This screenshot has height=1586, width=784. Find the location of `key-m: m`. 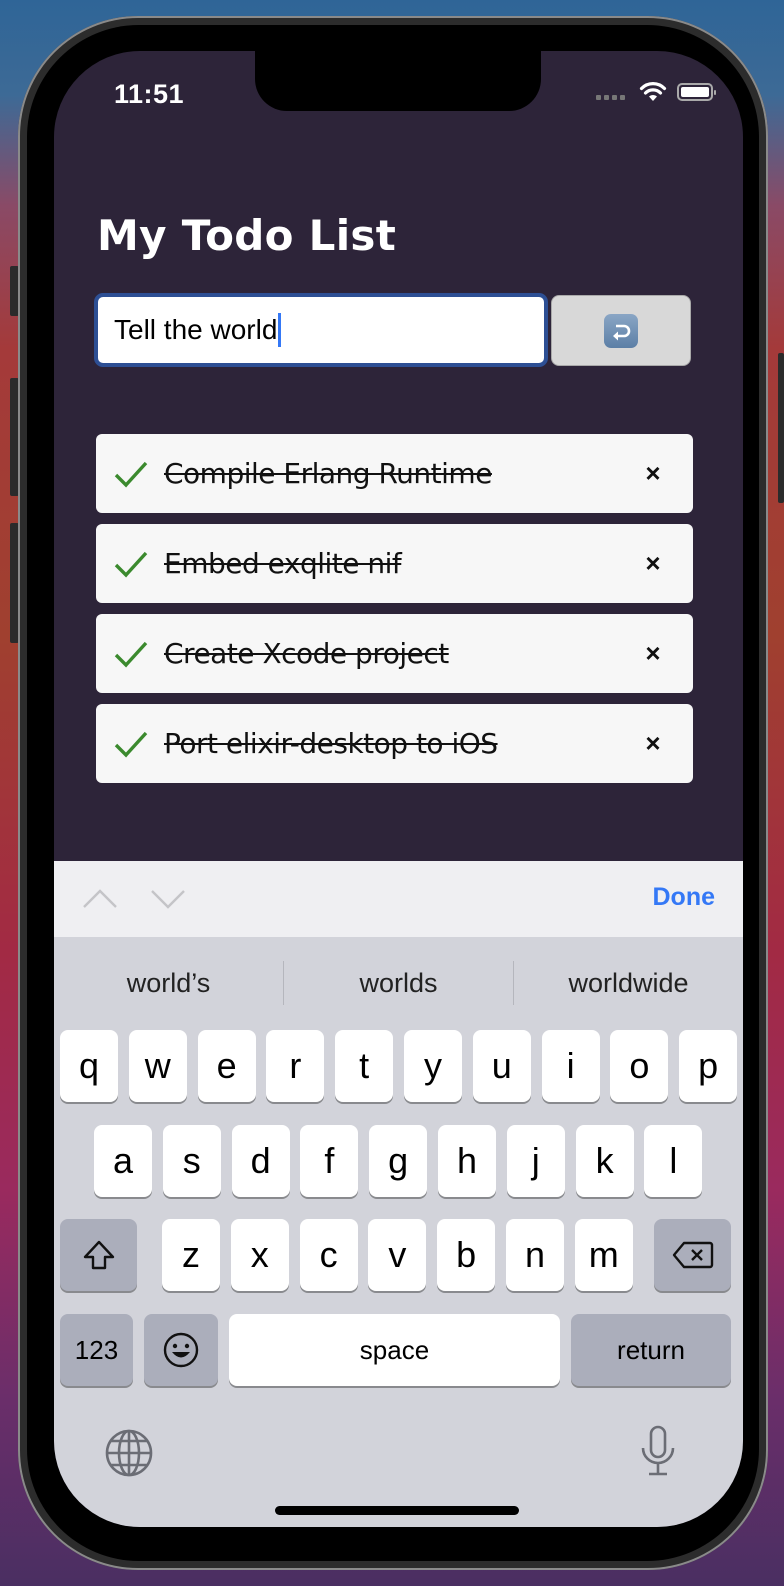

key-m: m is located at coordinates (603, 1255).